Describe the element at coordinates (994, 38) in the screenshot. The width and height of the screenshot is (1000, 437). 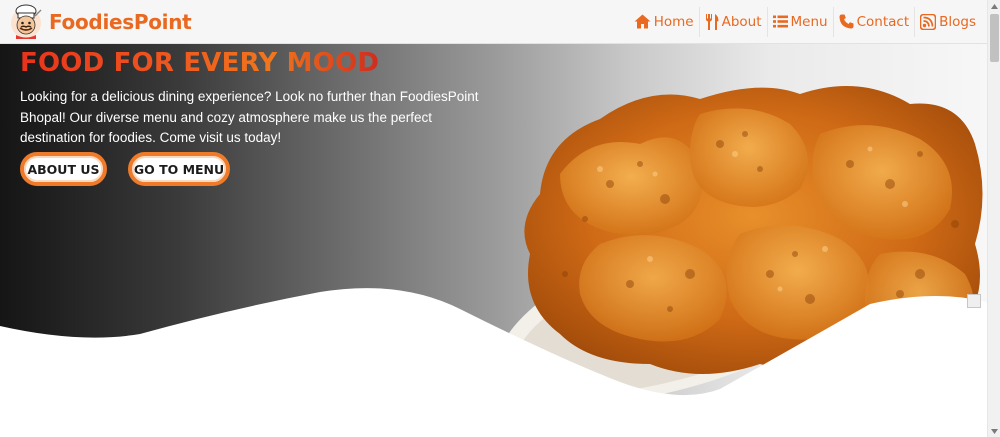
I see `scrollbar-thumb` at that location.